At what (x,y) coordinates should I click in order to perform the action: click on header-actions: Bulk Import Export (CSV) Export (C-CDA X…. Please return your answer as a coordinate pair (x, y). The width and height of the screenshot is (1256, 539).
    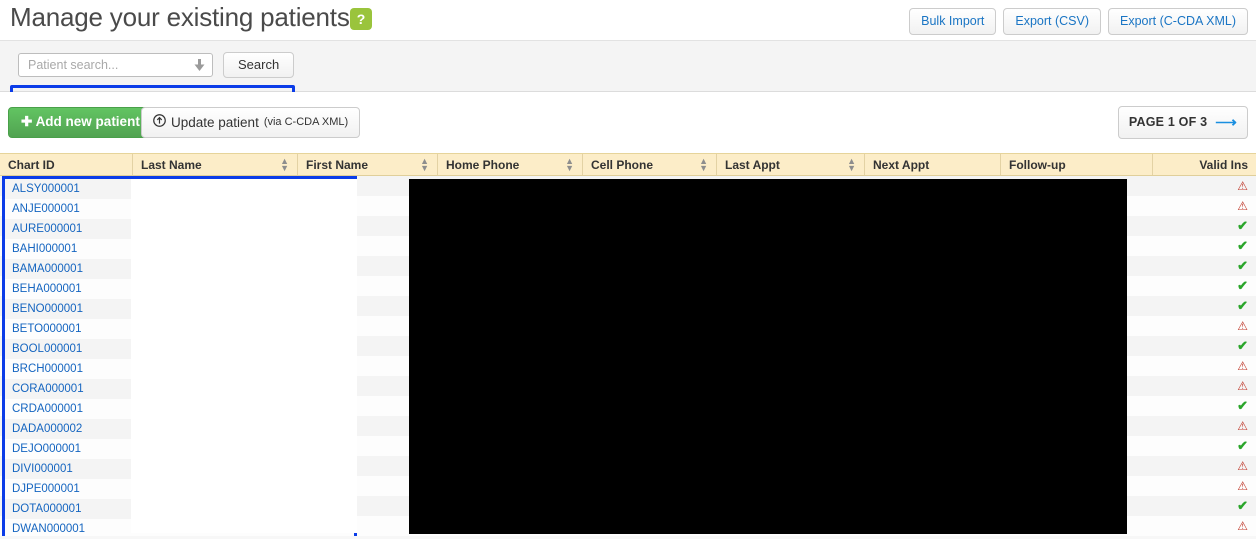
    Looking at the image, I should click on (1078, 21).